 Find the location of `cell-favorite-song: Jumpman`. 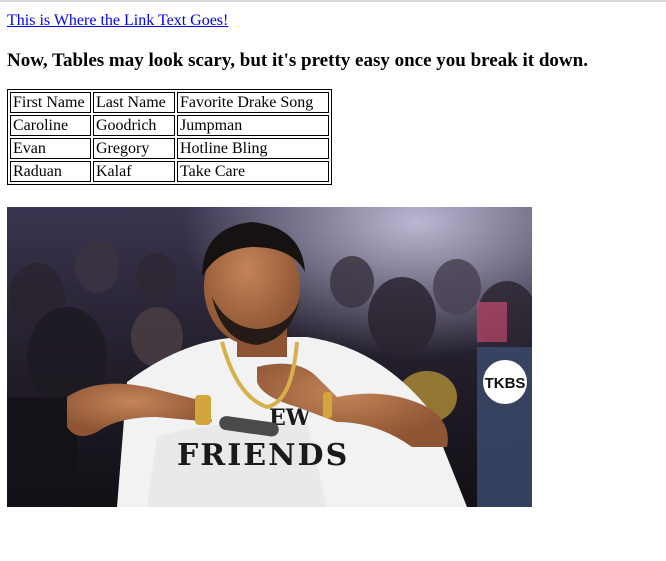

cell-favorite-song: Jumpman is located at coordinates (253, 125).